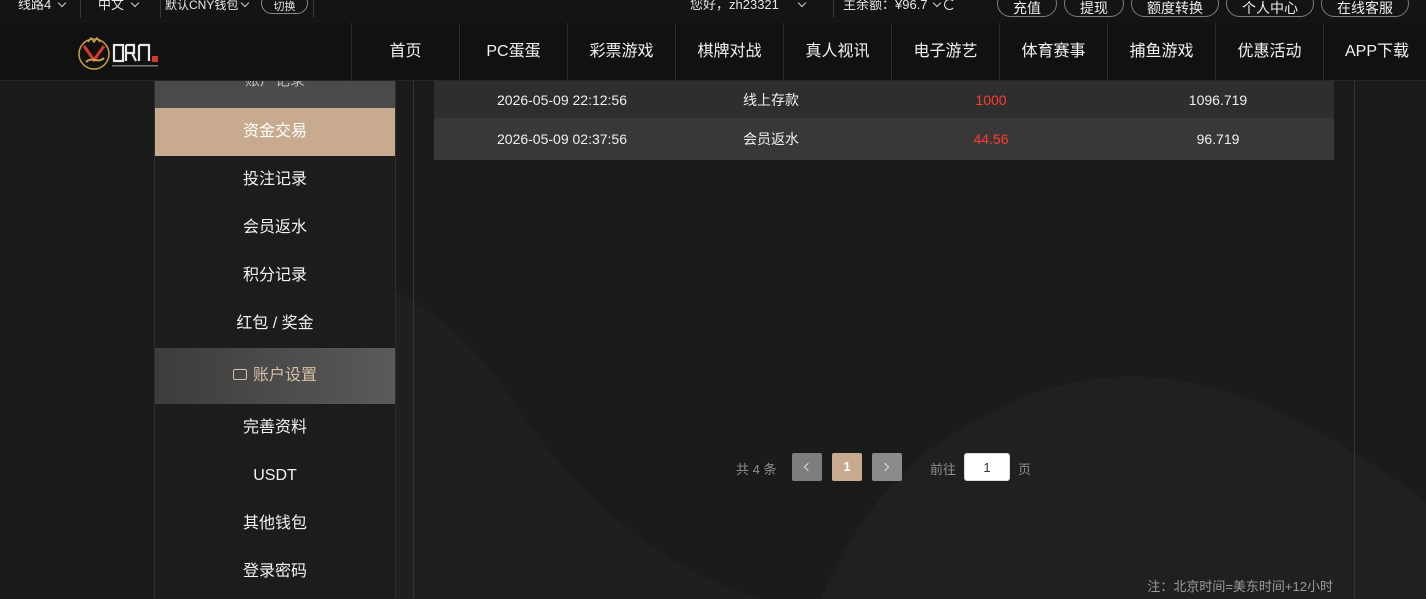  Describe the element at coordinates (275, 524) in the screenshot. I see `sidebar-item-other-wallets: 其他钱包` at that location.